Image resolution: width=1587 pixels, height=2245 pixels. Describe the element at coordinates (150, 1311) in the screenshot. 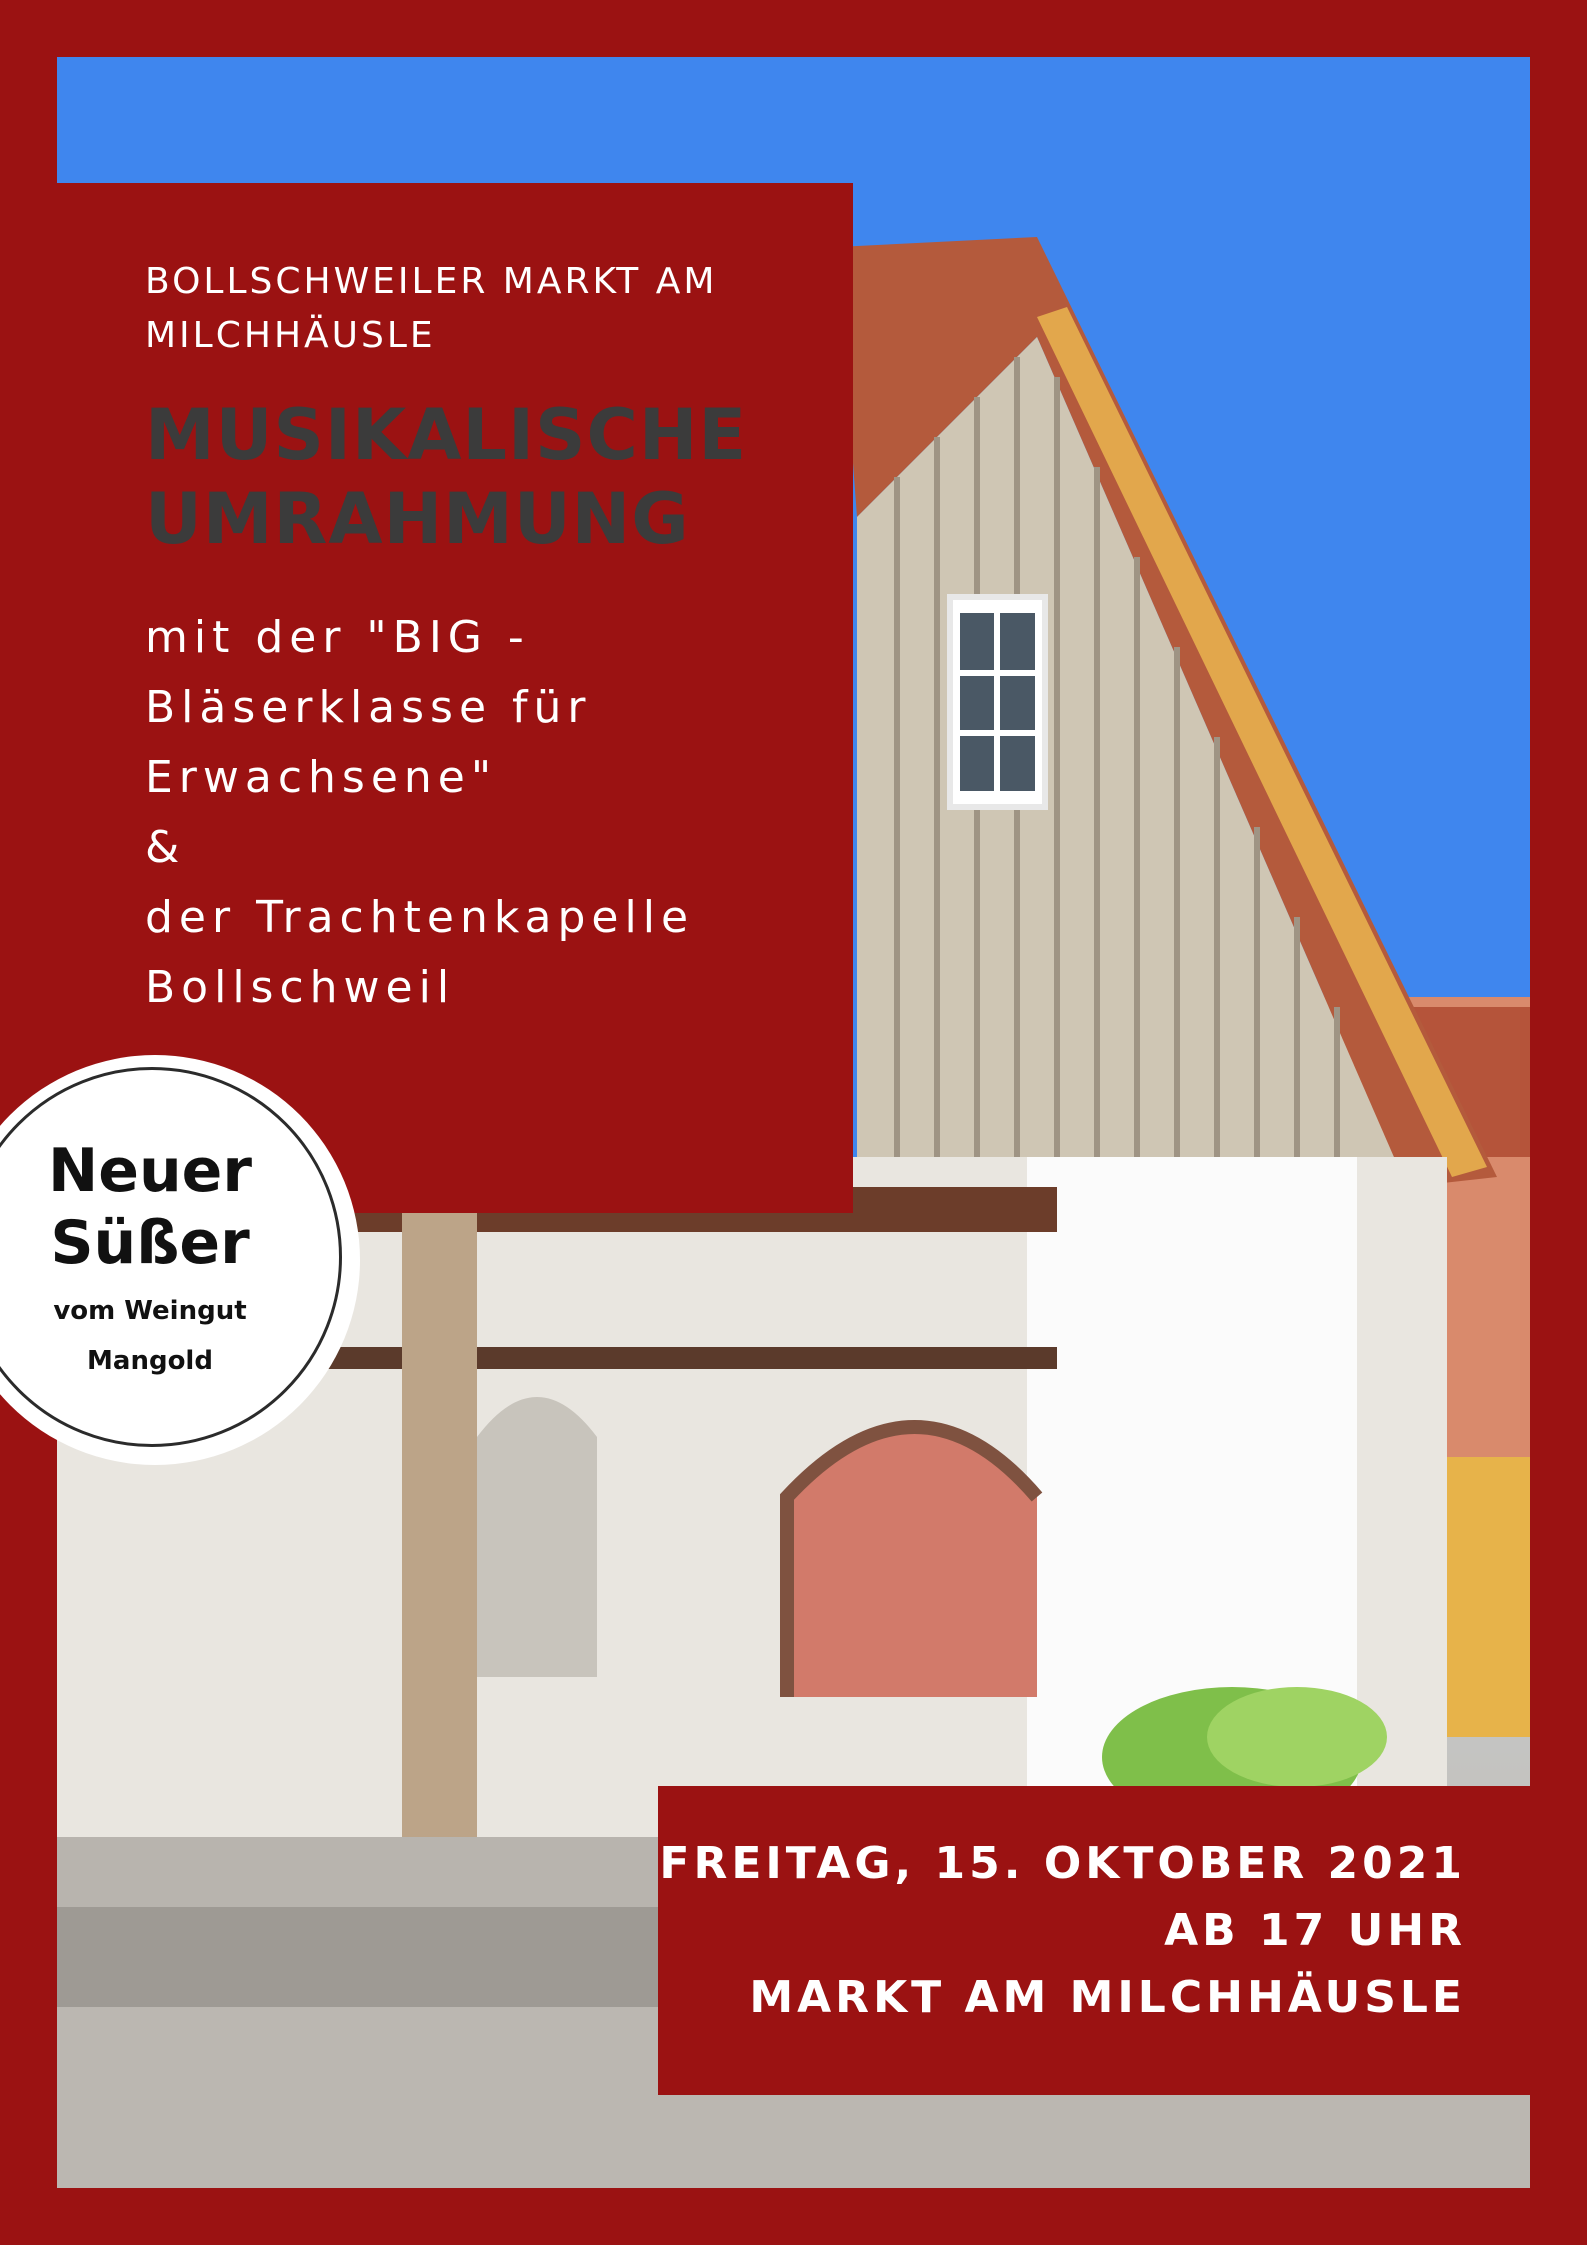

I see `badge-line-3: vom Weingut` at that location.